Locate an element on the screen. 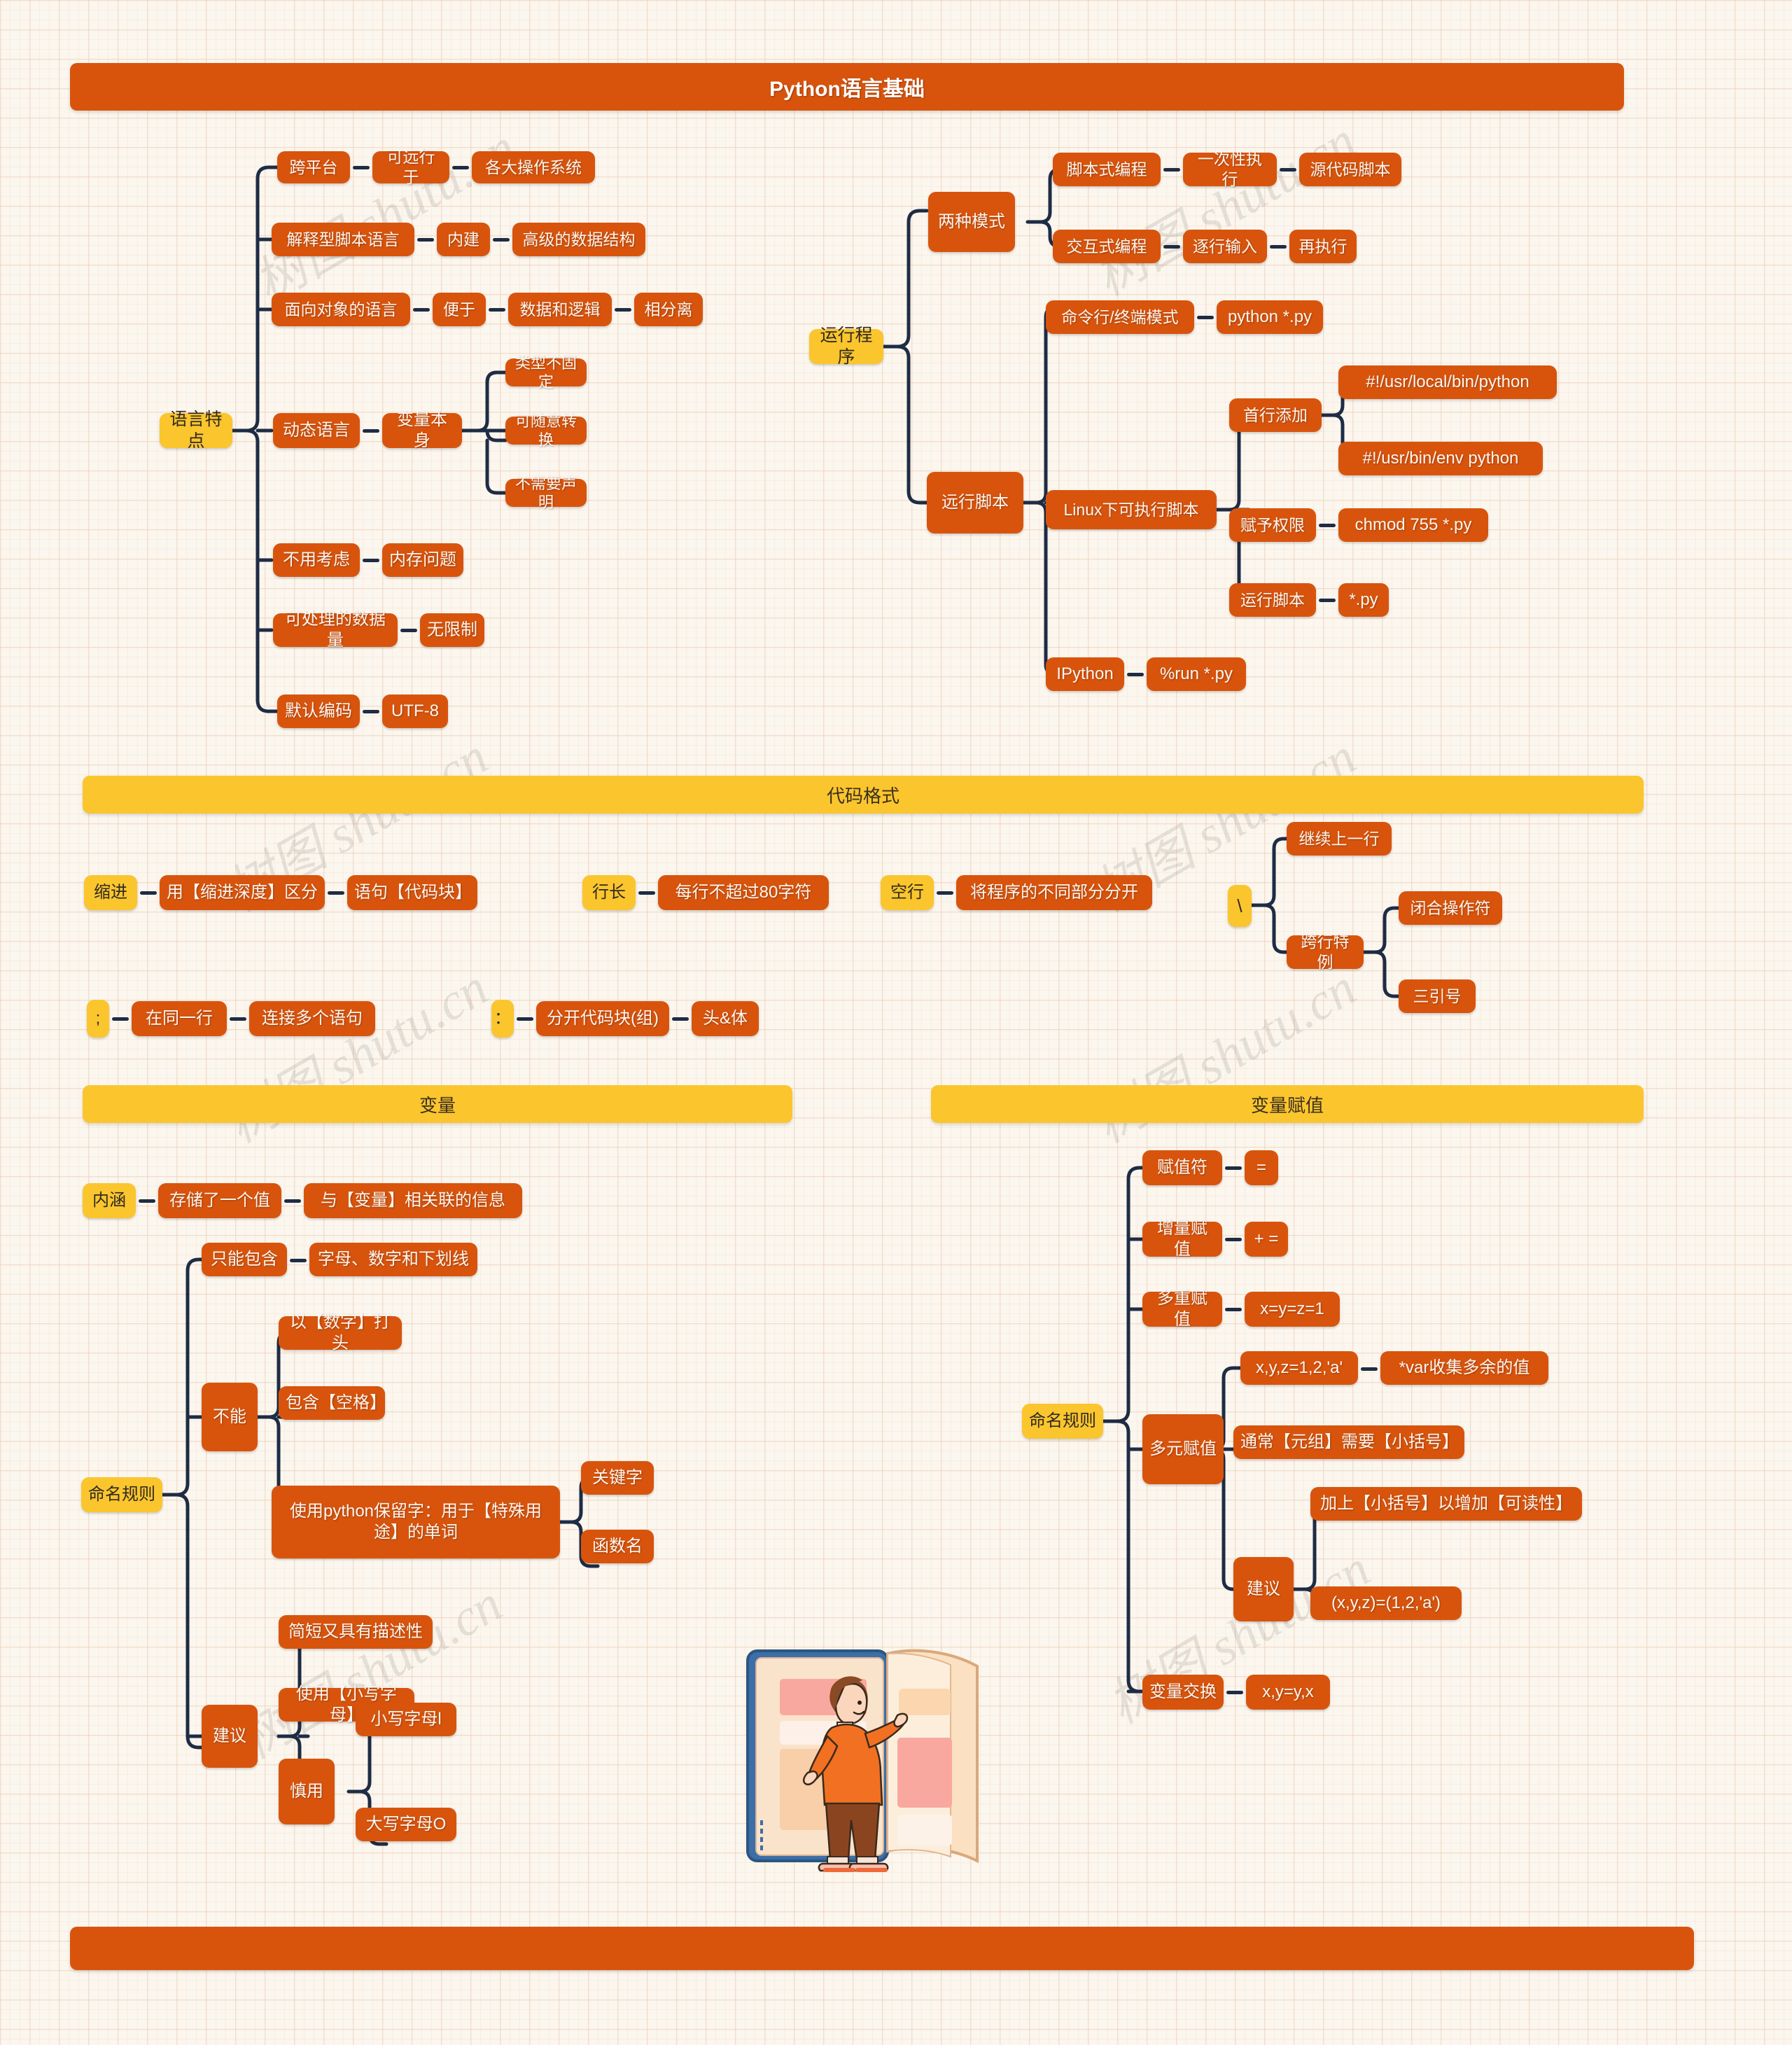  node-datasize-1: 无限制 is located at coordinates (452, 630).